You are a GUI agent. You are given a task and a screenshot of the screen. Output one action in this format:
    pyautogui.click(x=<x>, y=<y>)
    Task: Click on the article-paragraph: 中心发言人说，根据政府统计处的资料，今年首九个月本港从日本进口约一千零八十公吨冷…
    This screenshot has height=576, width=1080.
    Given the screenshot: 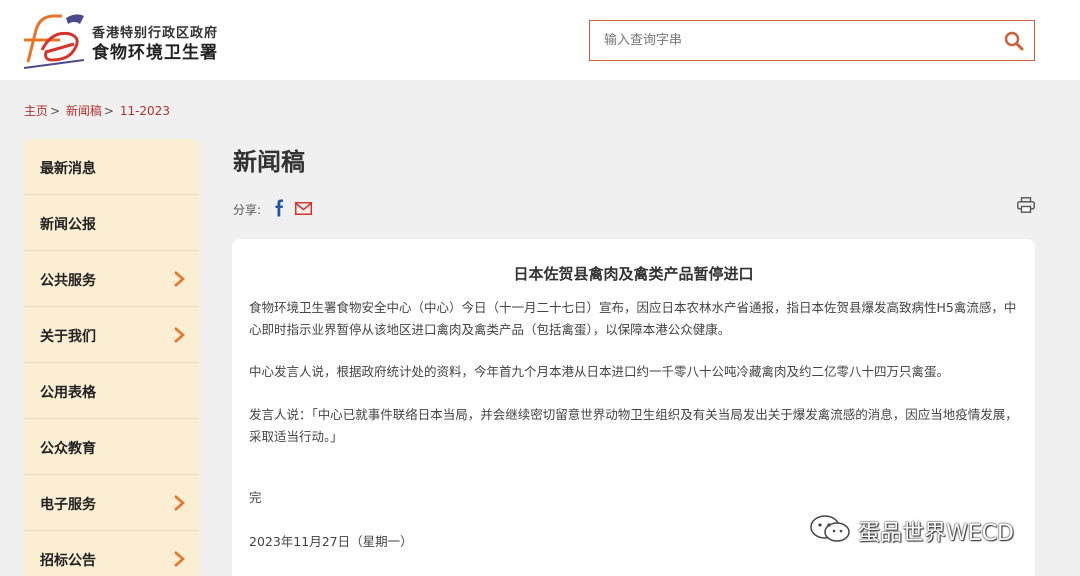 What is the action you would take?
    pyautogui.click(x=599, y=371)
    